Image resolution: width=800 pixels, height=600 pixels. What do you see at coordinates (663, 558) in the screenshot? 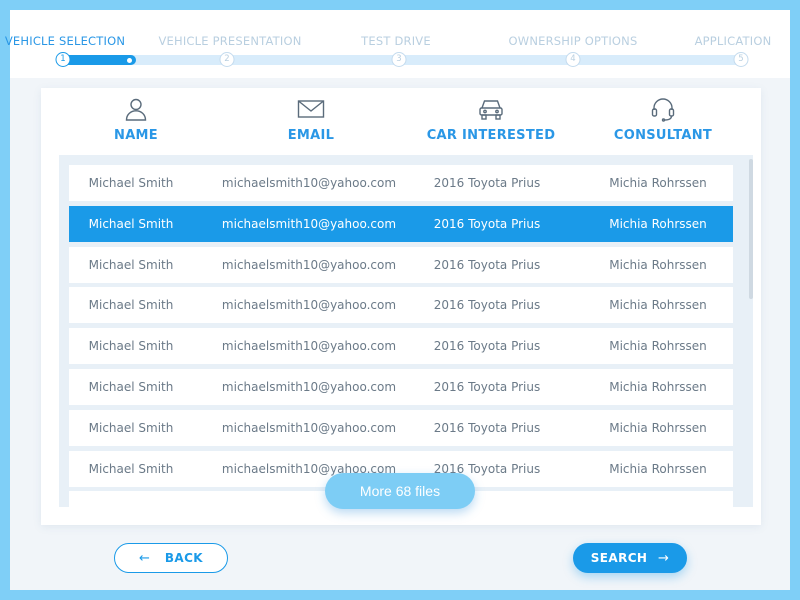
I see `arrow-right-icon: →` at bounding box center [663, 558].